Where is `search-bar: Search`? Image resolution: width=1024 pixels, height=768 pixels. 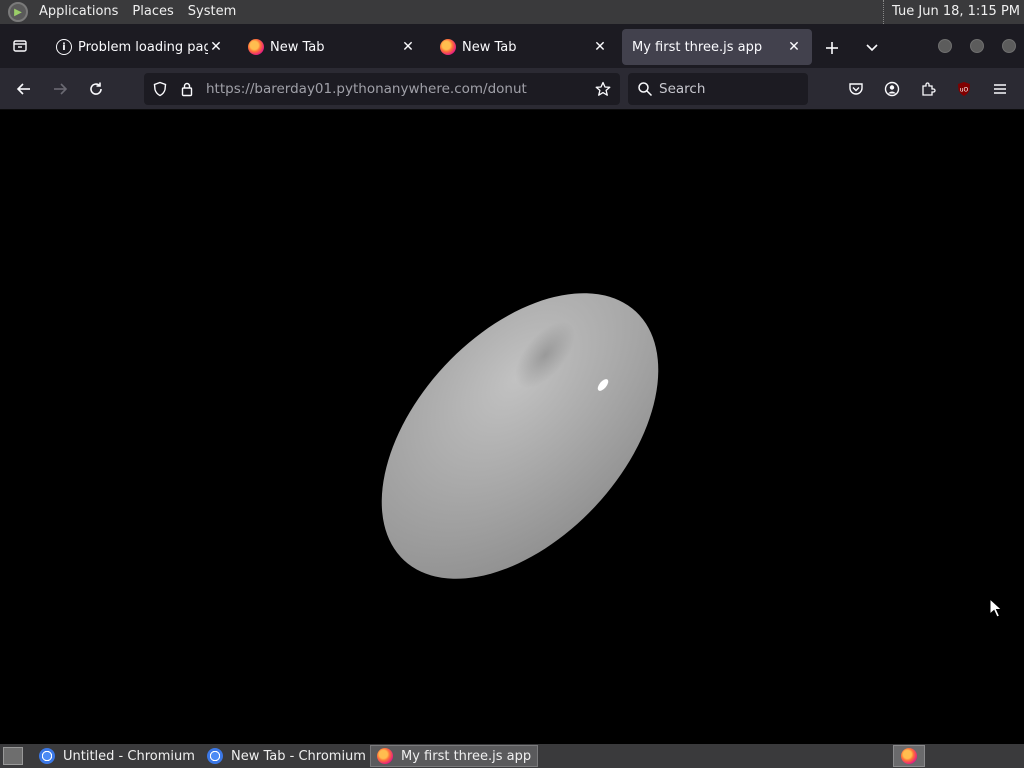
search-bar: Search is located at coordinates (718, 89).